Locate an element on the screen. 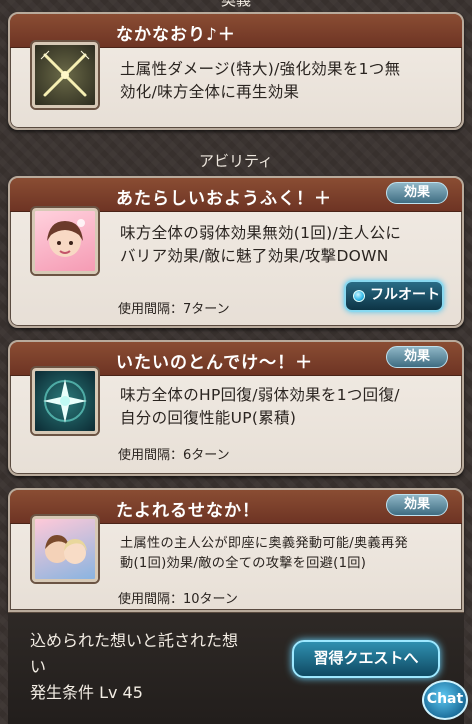 The image size is (472, 724). quest-condition: 発生条件 Lv 45 is located at coordinates (86, 692).